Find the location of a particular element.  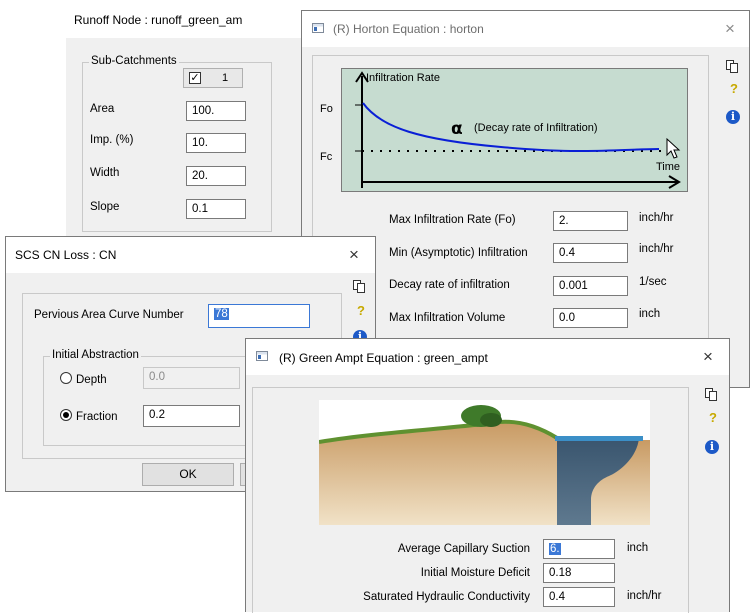

depth-field: 0.0 is located at coordinates (191, 378).